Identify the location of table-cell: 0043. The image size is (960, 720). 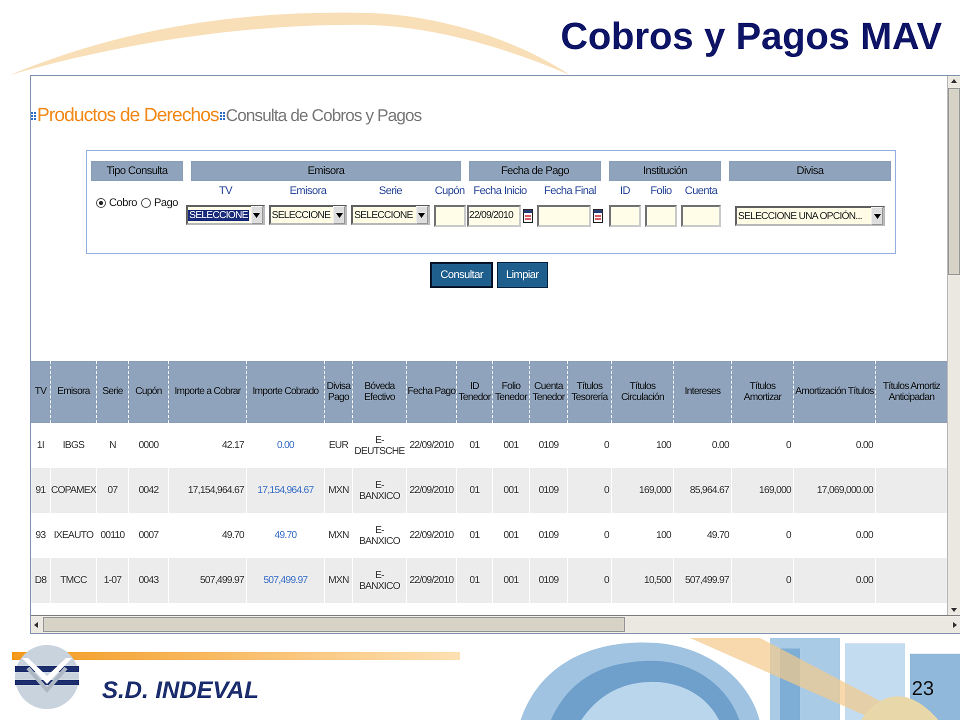
(148, 580).